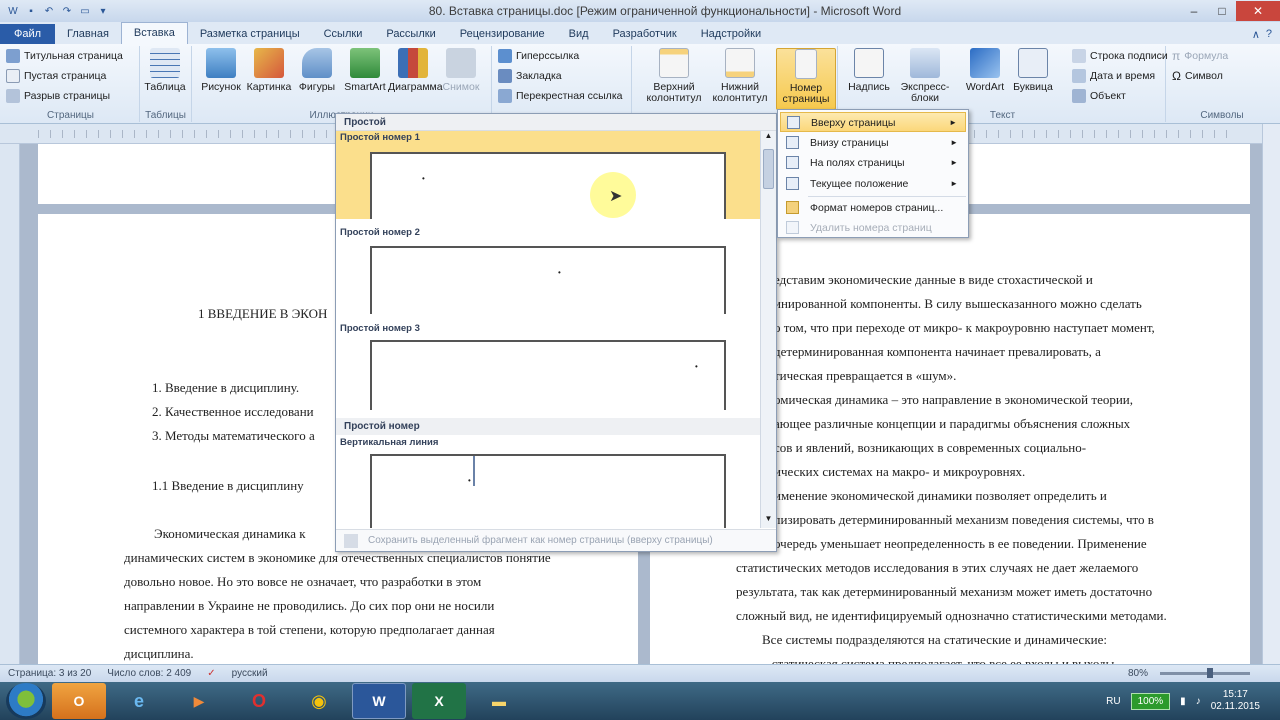 This screenshot has width=1280, height=720. What do you see at coordinates (548, 270) in the screenshot?
I see `gallery-item-plain-number-2: Простой номер 2 •` at bounding box center [548, 270].